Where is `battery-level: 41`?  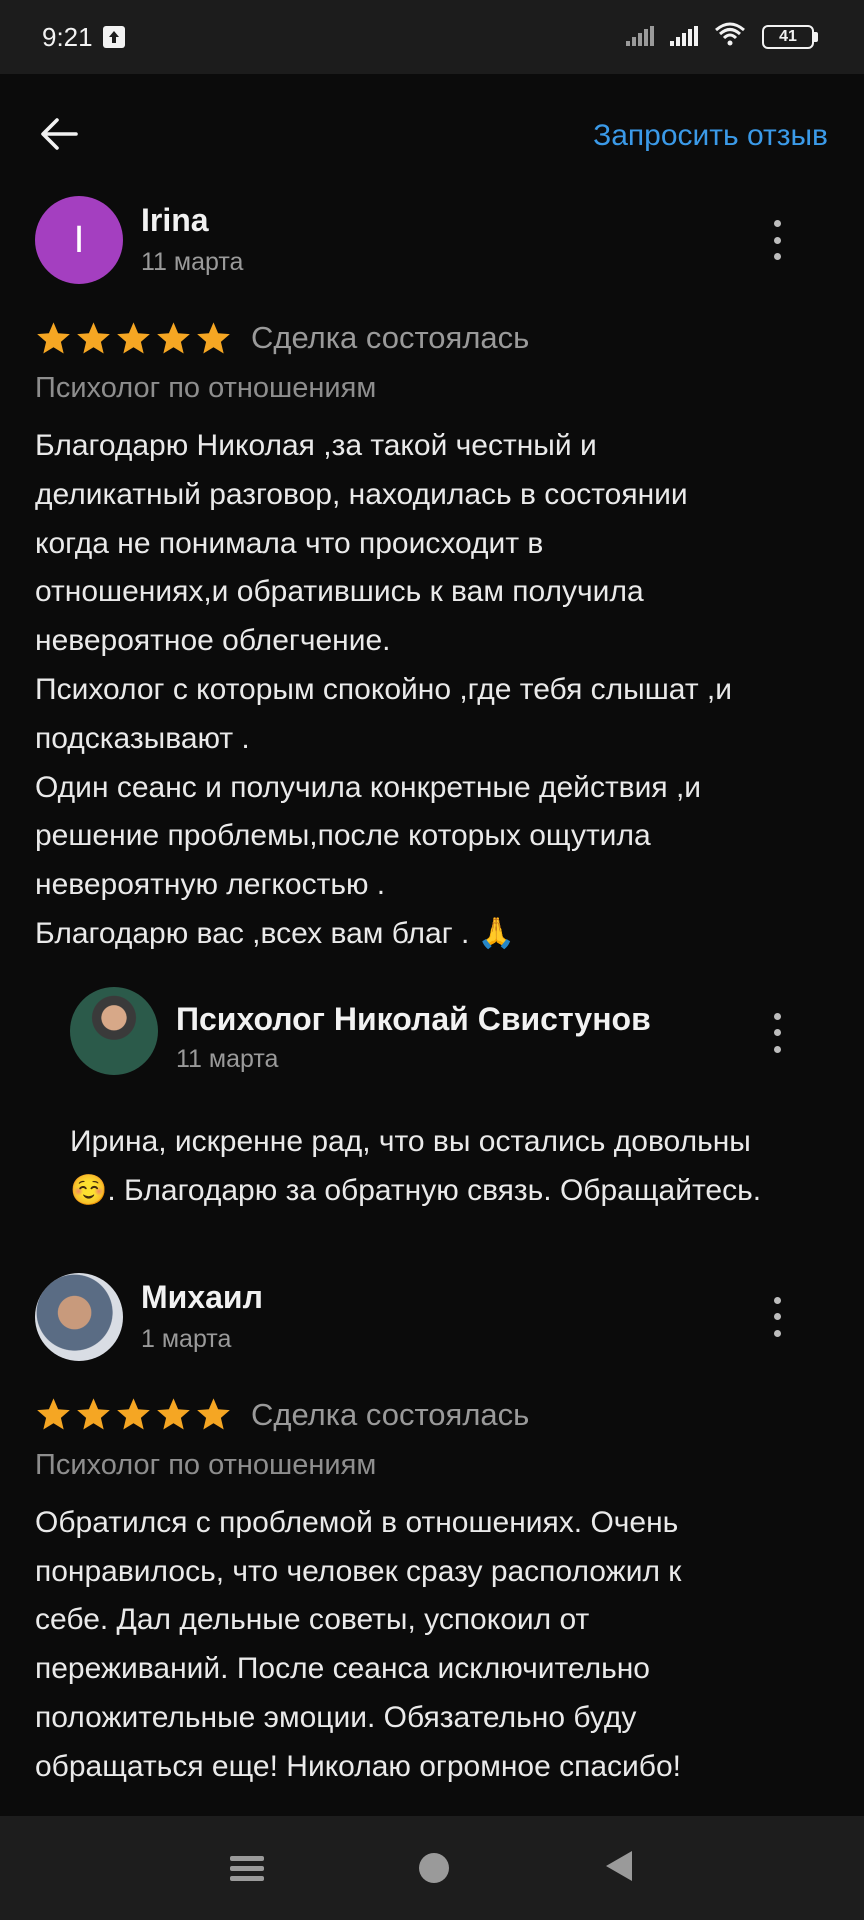
battery-level: 41 is located at coordinates (788, 37).